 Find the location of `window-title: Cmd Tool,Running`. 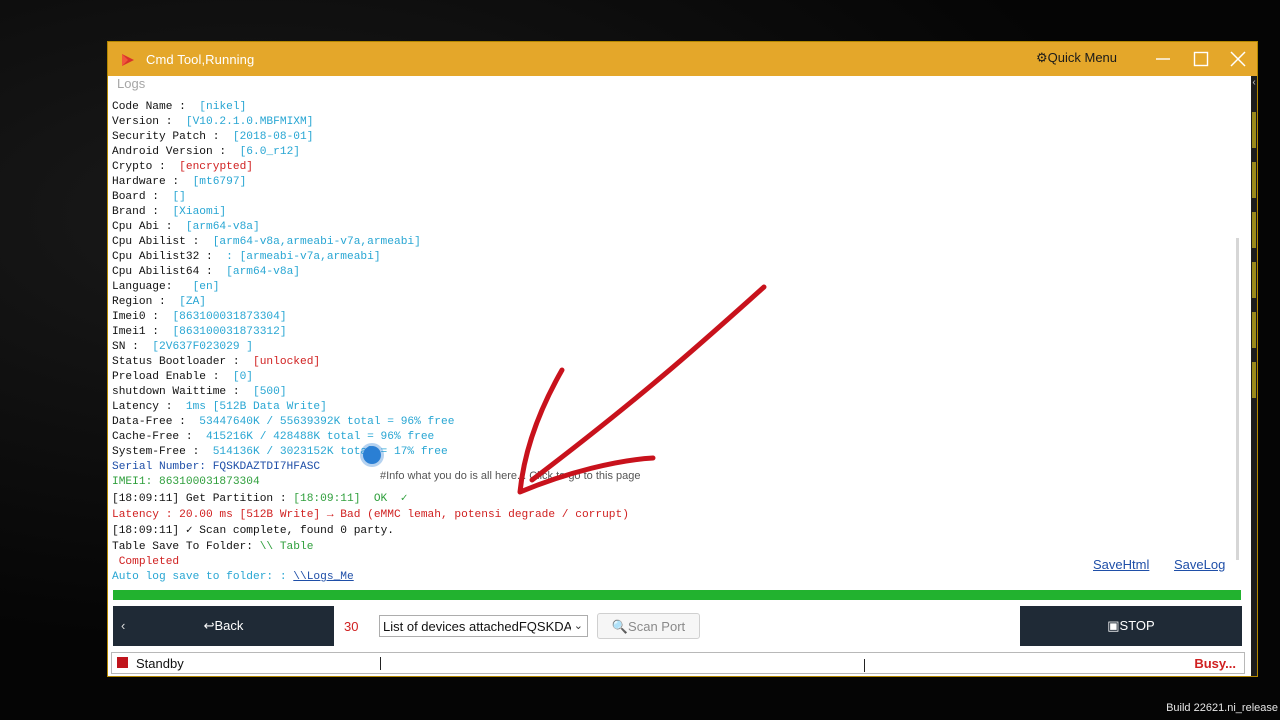

window-title: Cmd Tool,Running is located at coordinates (200, 59).